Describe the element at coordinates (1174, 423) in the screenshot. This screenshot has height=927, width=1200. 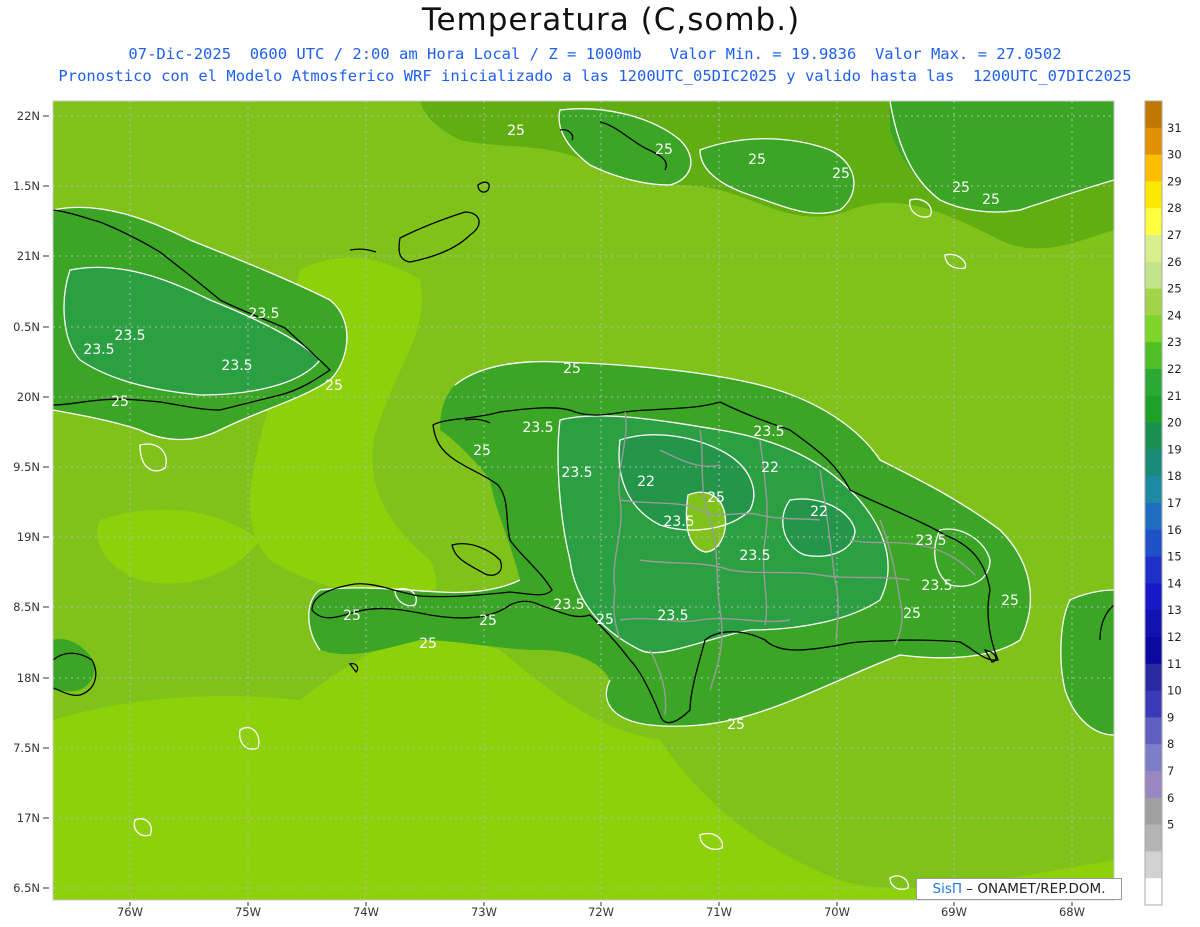
I see `colorbar-label: 20` at that location.